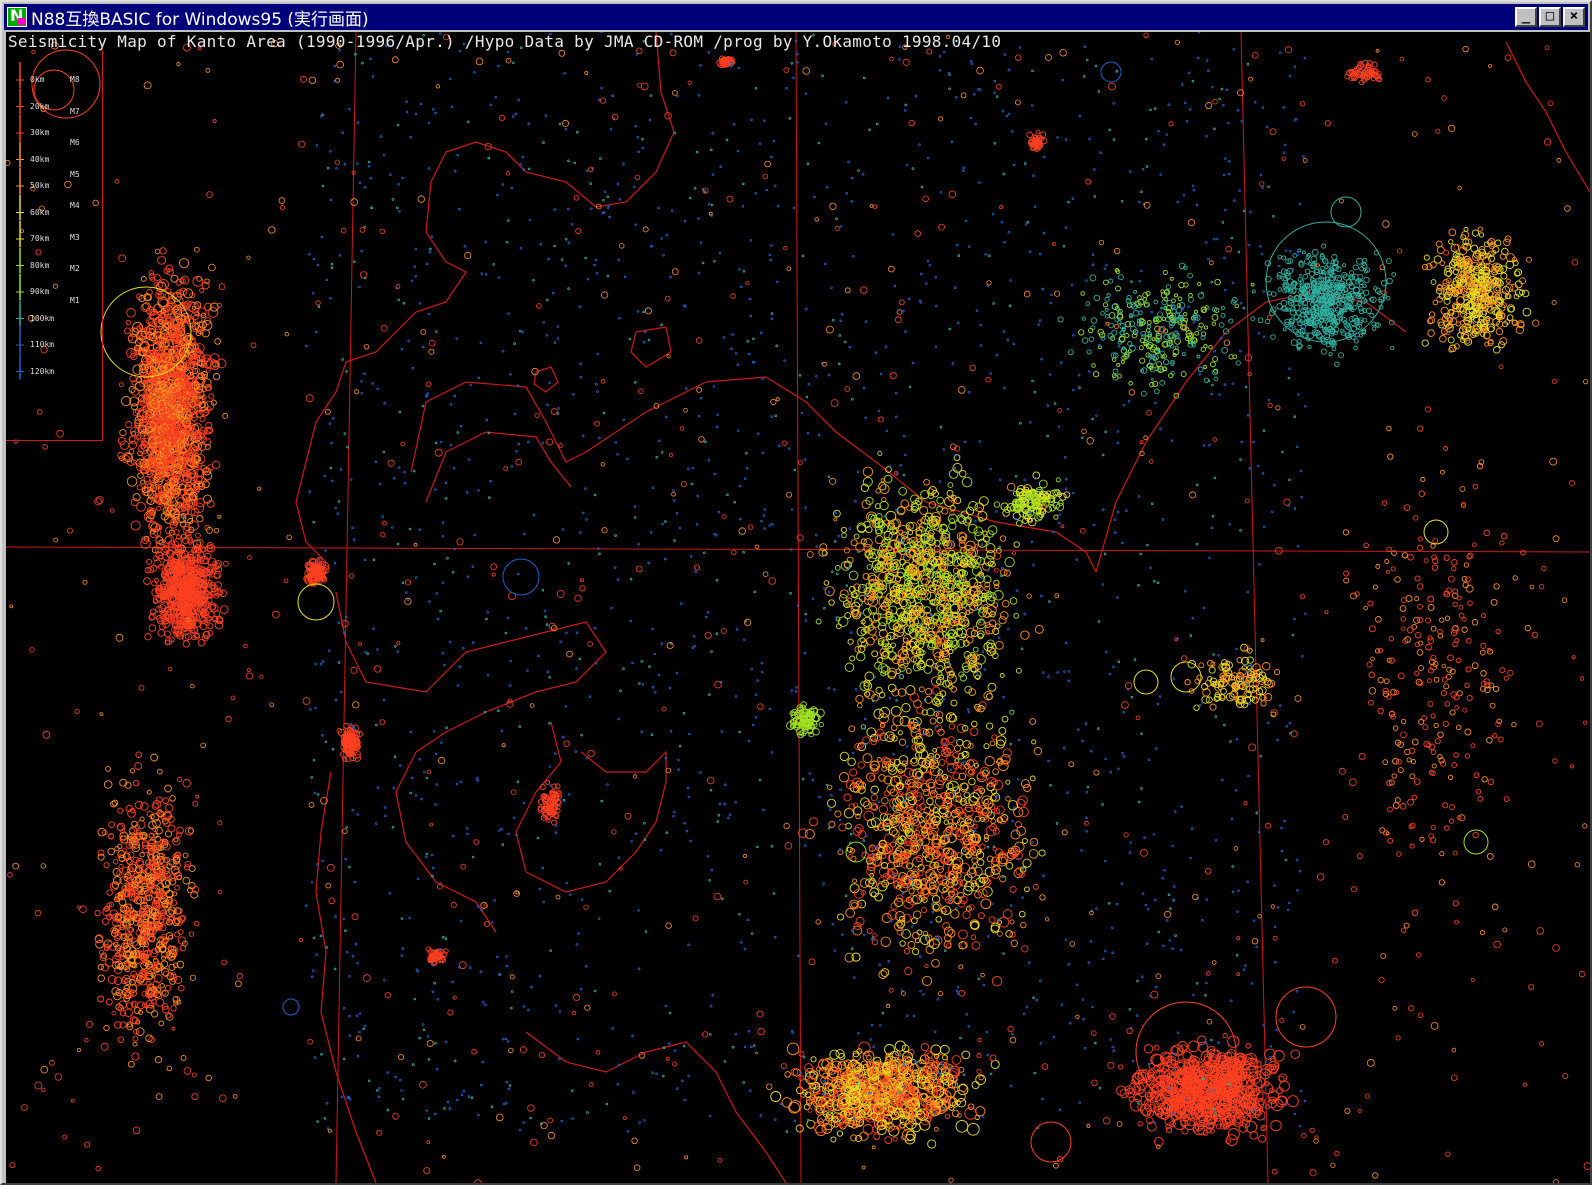 The image size is (1592, 1185). What do you see at coordinates (796, 17) in the screenshot?
I see `title-bar: N88互換BASIC for Windows95 (実行画面) _ □ ×` at bounding box center [796, 17].